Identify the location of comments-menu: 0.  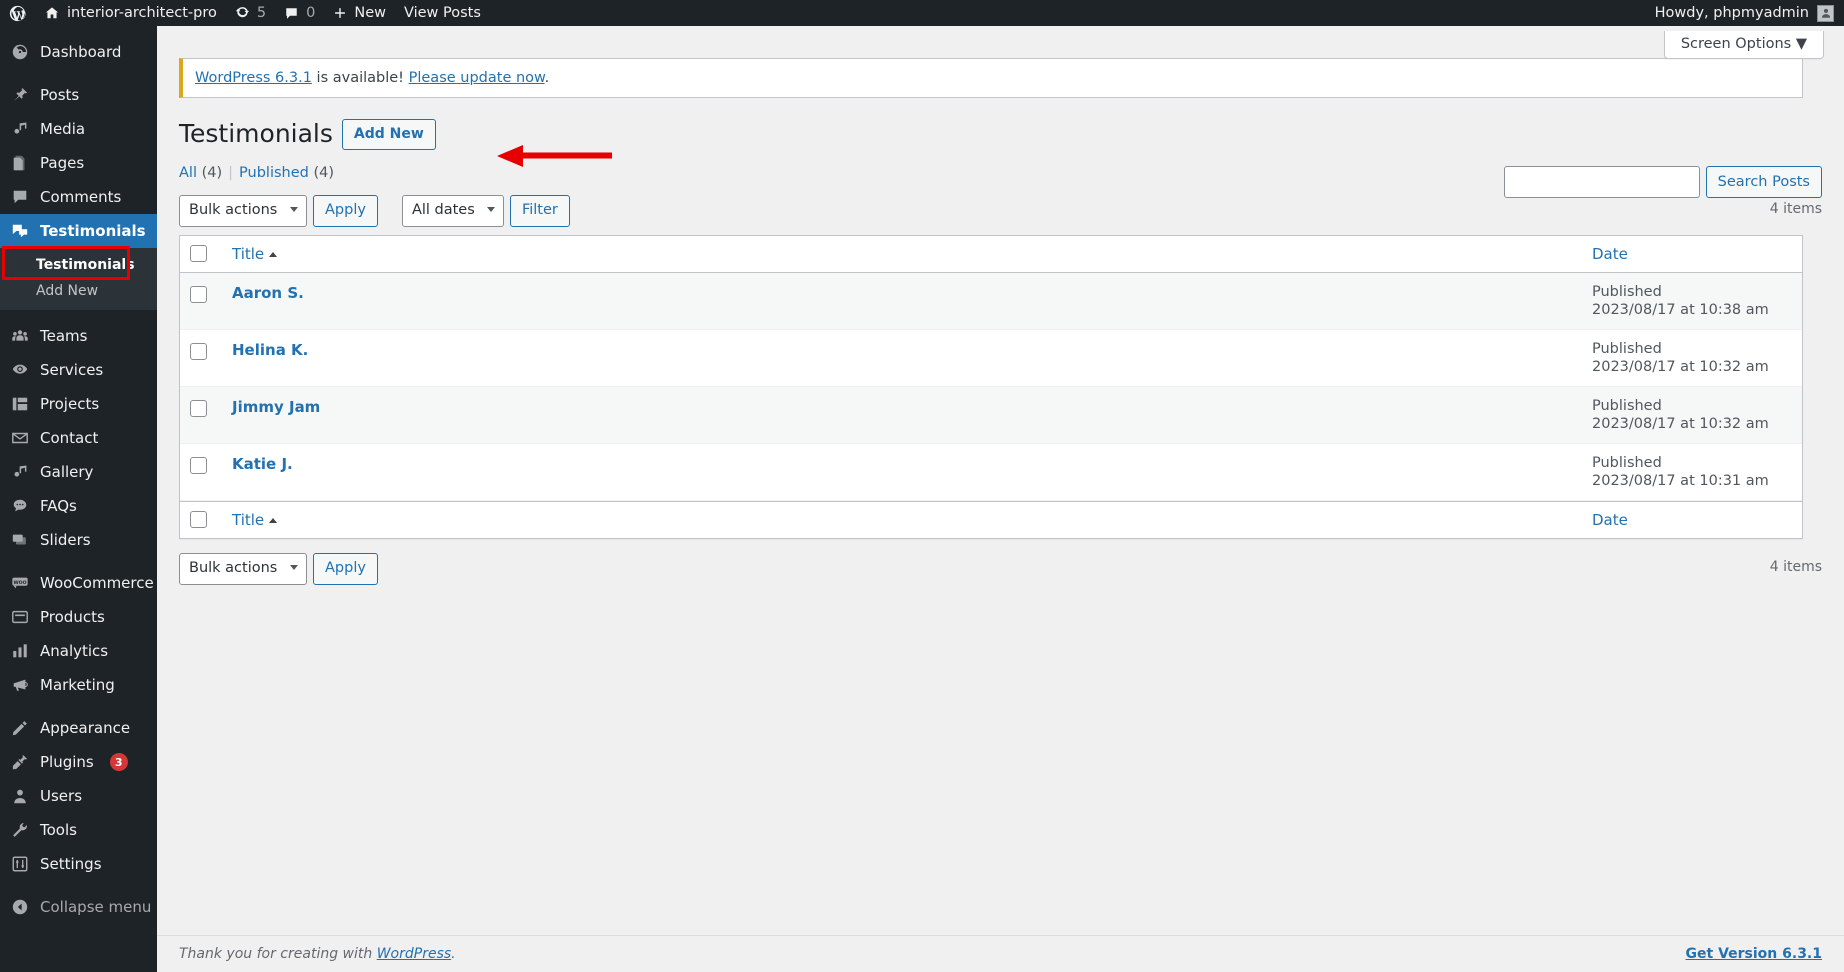
(299, 13).